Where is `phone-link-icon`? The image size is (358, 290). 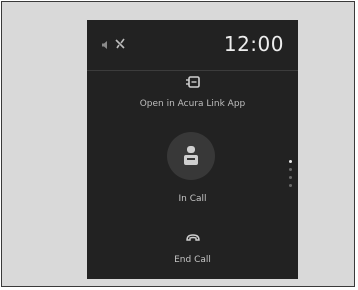
phone-link-icon is located at coordinates (192, 82).